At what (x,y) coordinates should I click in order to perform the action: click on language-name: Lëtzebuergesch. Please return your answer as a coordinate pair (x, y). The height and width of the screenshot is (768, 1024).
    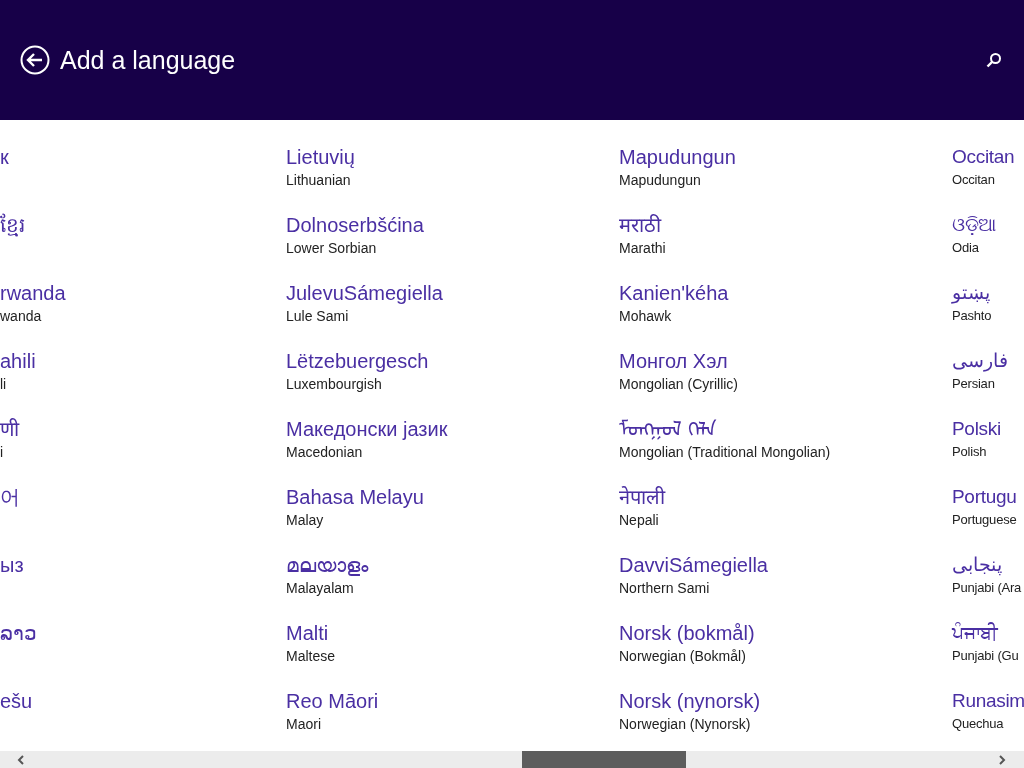
    Looking at the image, I should click on (357, 361).